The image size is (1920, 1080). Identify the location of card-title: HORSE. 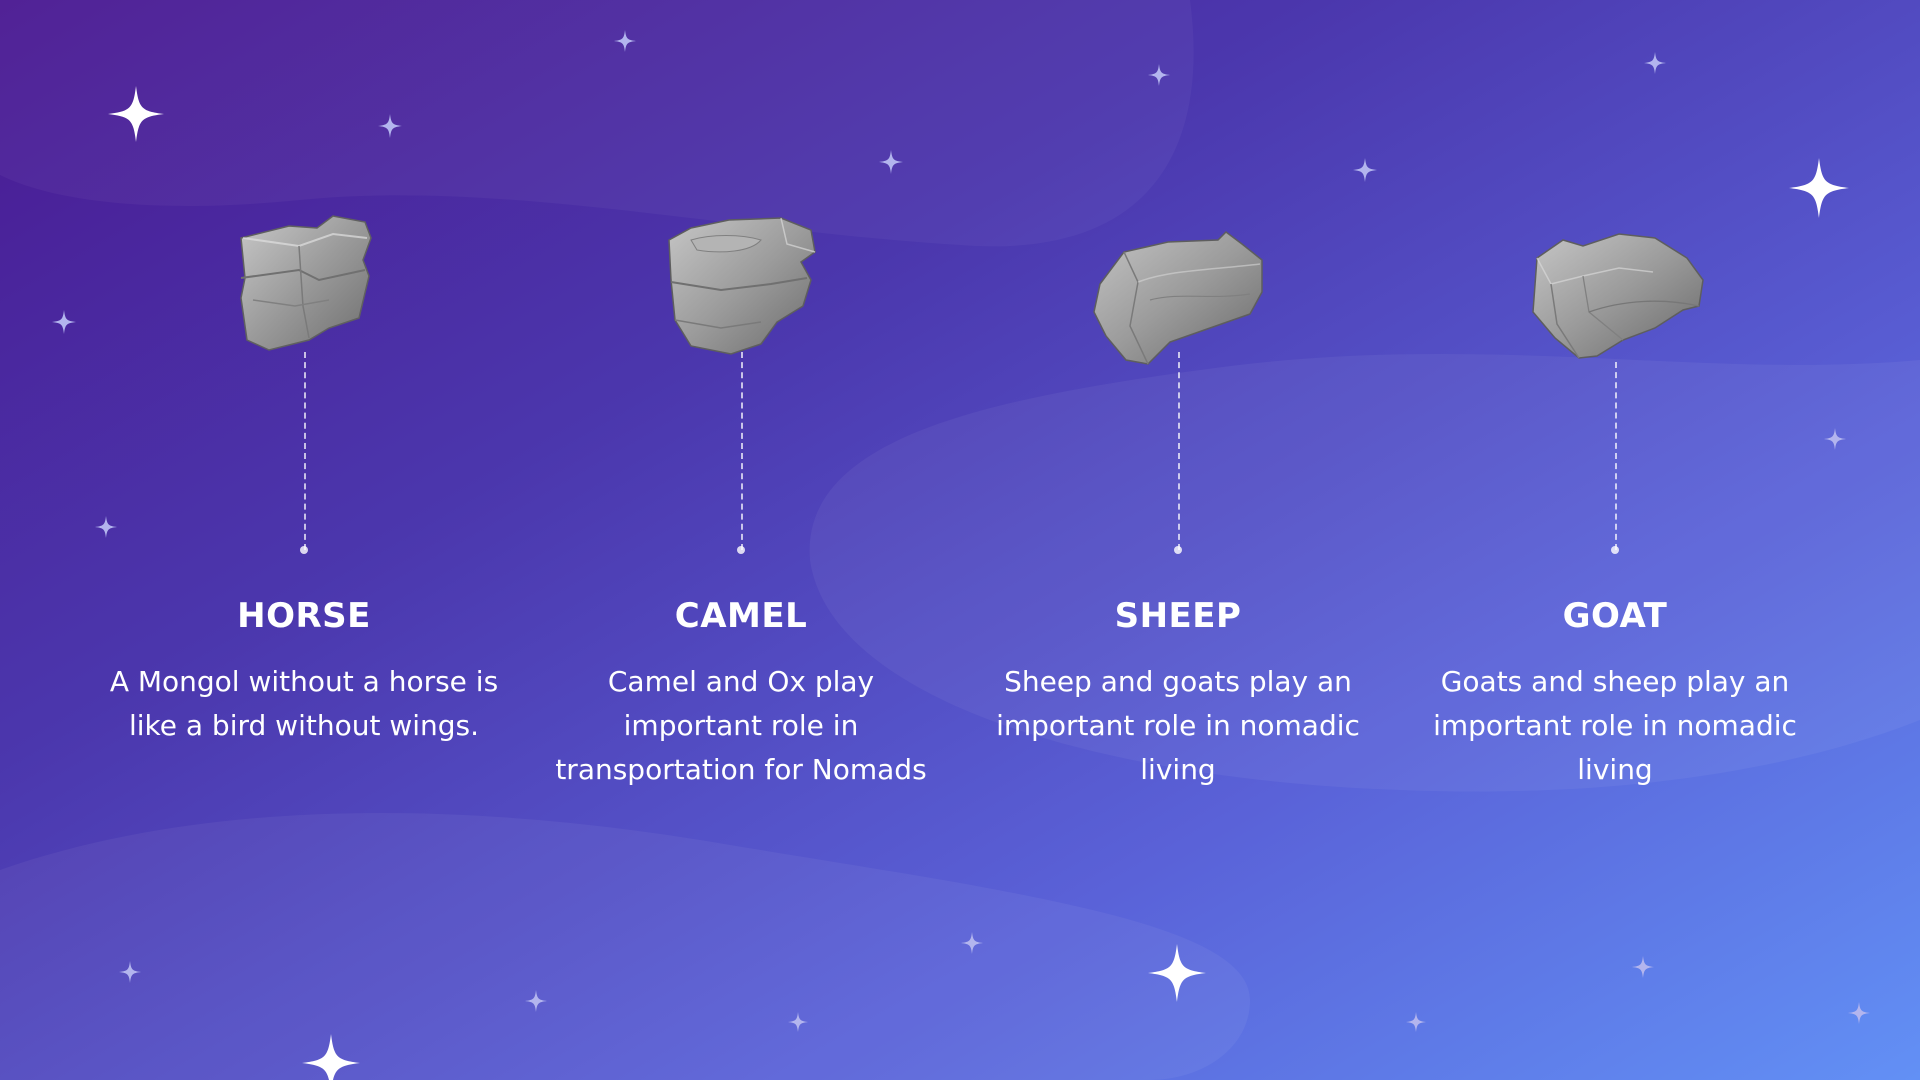
(304, 616).